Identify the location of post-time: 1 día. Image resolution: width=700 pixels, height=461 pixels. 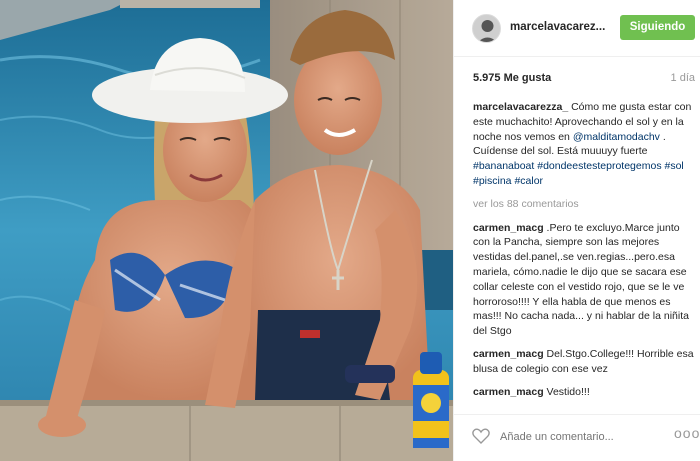
(683, 78).